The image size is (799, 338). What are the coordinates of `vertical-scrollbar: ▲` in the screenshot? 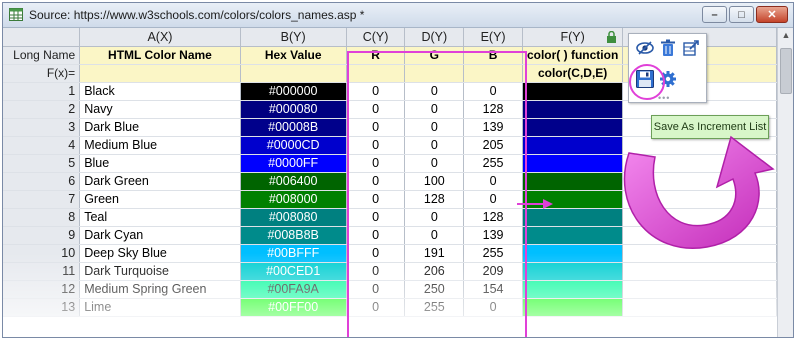 It's located at (785, 182).